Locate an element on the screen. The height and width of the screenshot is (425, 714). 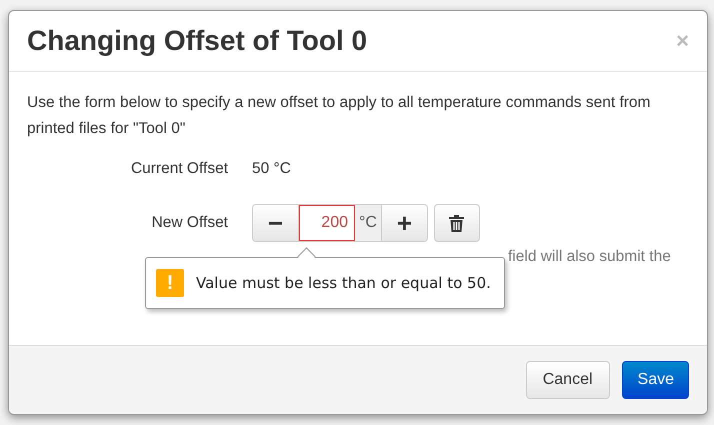
unit-label: °C is located at coordinates (368, 223).